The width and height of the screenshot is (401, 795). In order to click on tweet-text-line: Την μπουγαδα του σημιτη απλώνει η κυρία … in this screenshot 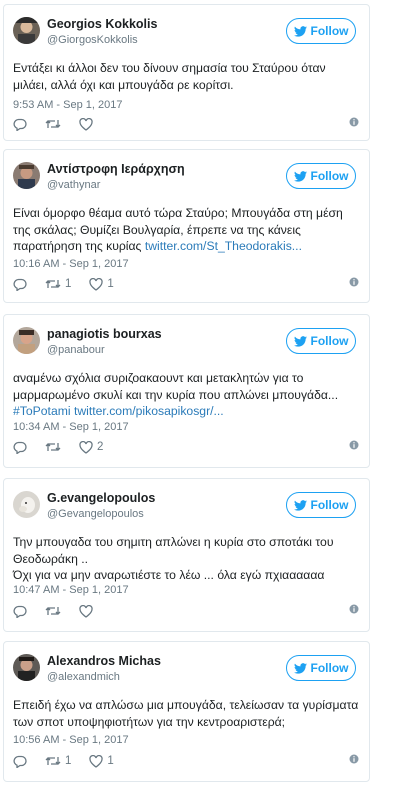, I will do `click(173, 542)`.